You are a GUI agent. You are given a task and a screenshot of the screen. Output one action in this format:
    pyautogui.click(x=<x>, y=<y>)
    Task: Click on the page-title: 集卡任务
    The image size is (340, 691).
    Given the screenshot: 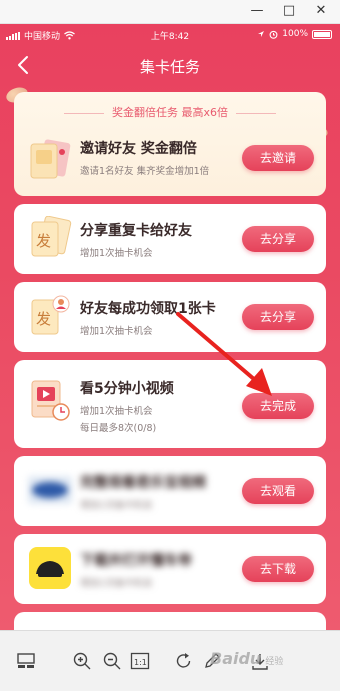 What is the action you would take?
    pyautogui.click(x=169, y=67)
    